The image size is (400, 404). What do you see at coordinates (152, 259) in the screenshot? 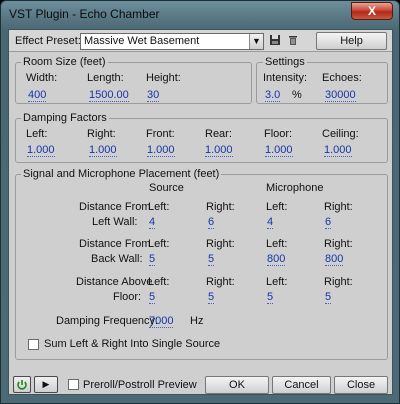
I see `source-back-wall-left-field: 5` at bounding box center [152, 259].